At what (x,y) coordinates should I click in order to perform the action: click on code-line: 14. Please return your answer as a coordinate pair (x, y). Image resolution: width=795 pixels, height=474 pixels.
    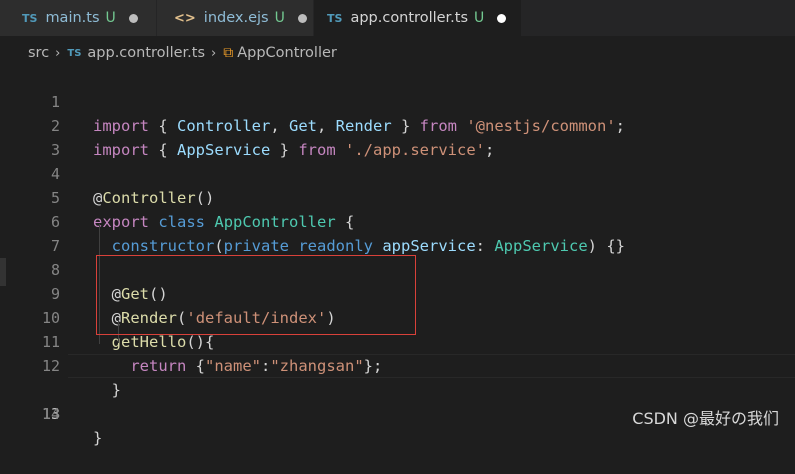
    Looking at the image, I should click on (397, 400).